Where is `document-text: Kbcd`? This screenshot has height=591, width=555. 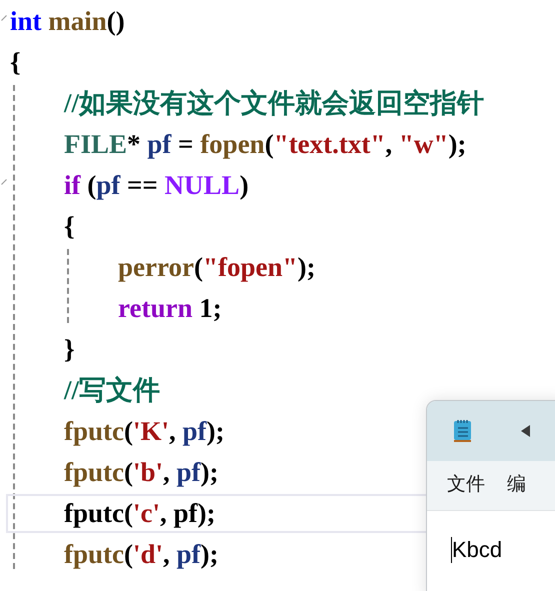
document-text: Kbcd is located at coordinates (477, 550).